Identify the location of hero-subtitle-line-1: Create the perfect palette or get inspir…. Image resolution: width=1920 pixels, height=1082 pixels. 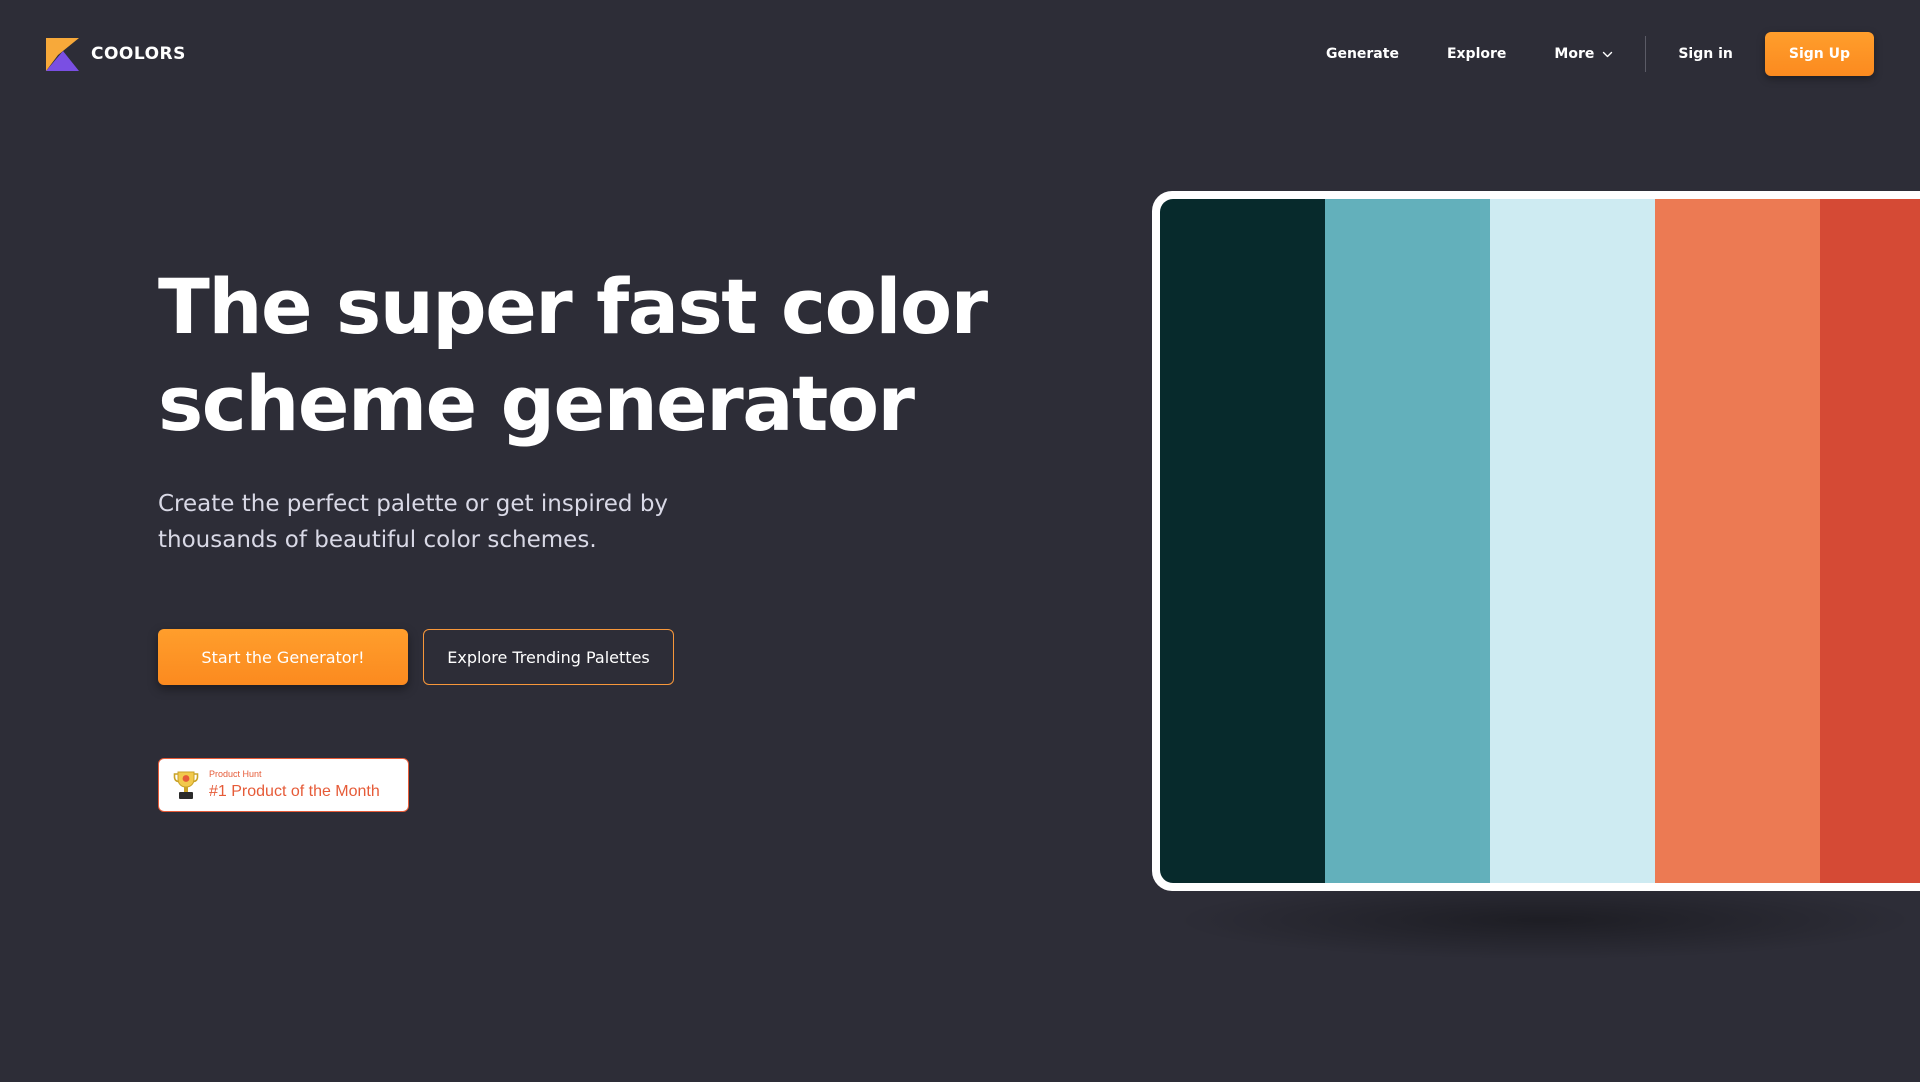
(413, 504).